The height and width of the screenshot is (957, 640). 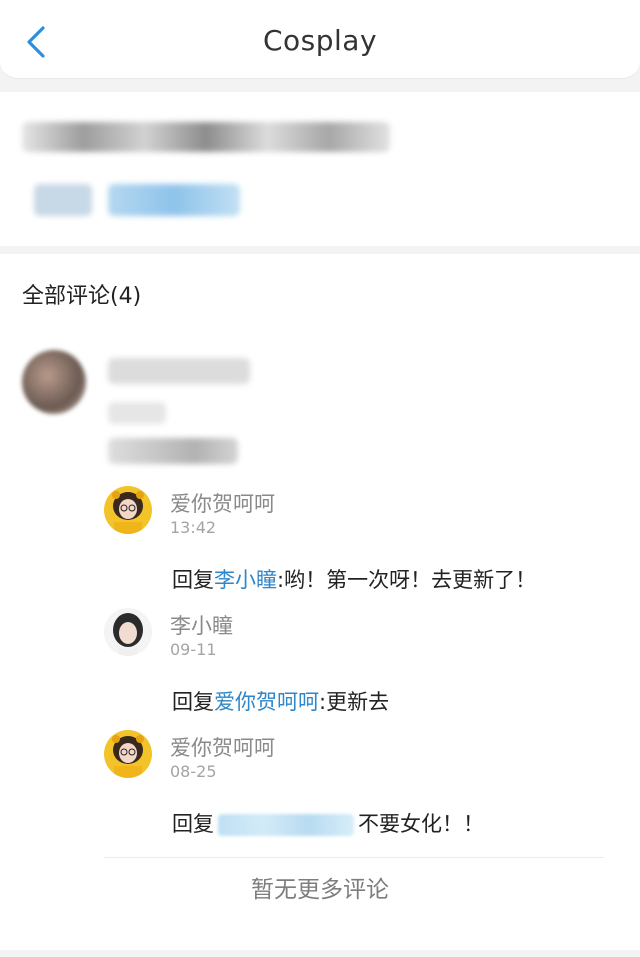 What do you see at coordinates (193, 771) in the screenshot?
I see `reply-time: 08-25` at bounding box center [193, 771].